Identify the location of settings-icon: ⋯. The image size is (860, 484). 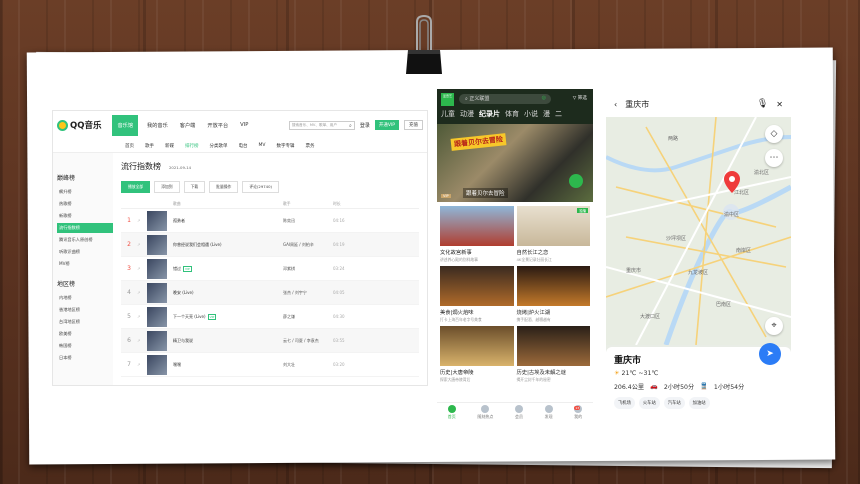
(774, 158).